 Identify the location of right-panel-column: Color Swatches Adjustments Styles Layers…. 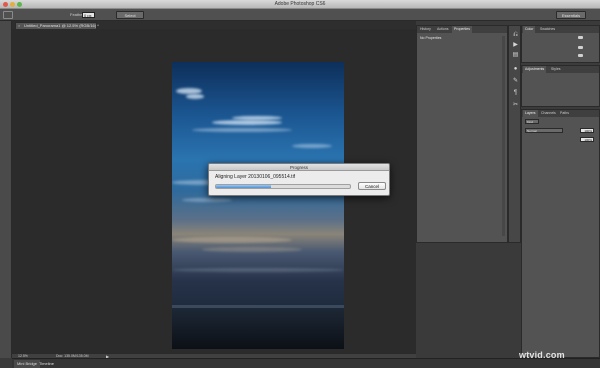
(560, 191).